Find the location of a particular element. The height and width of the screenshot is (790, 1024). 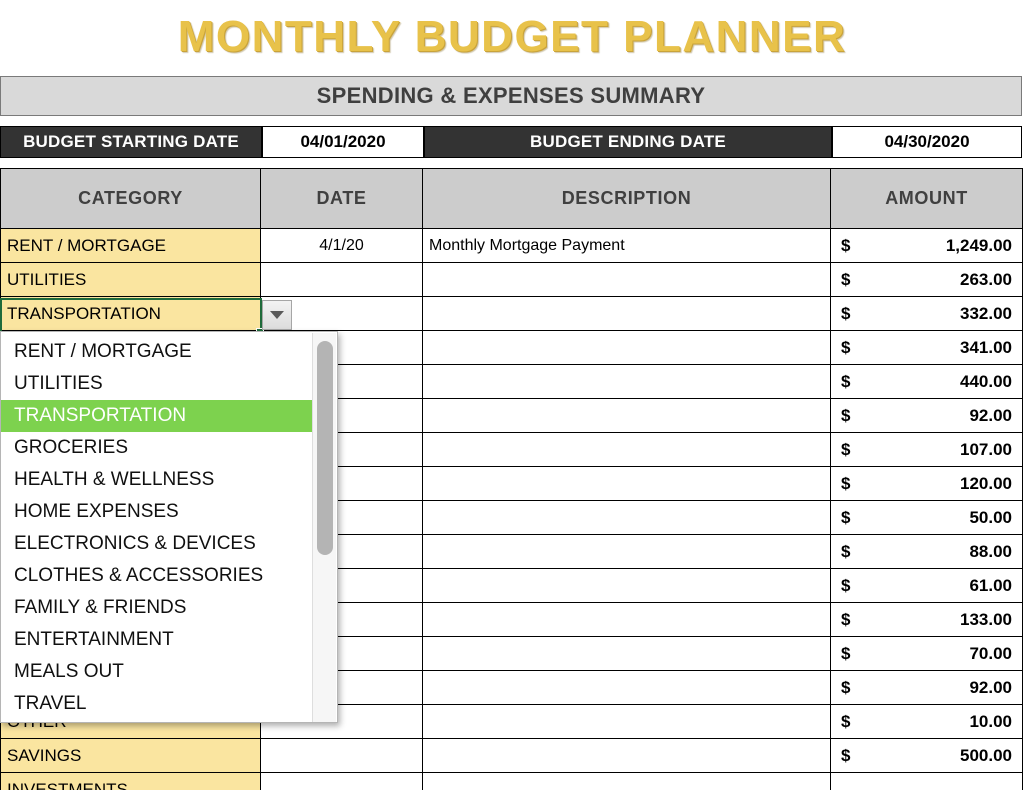

cell-amount: $70.00 is located at coordinates (926, 653).